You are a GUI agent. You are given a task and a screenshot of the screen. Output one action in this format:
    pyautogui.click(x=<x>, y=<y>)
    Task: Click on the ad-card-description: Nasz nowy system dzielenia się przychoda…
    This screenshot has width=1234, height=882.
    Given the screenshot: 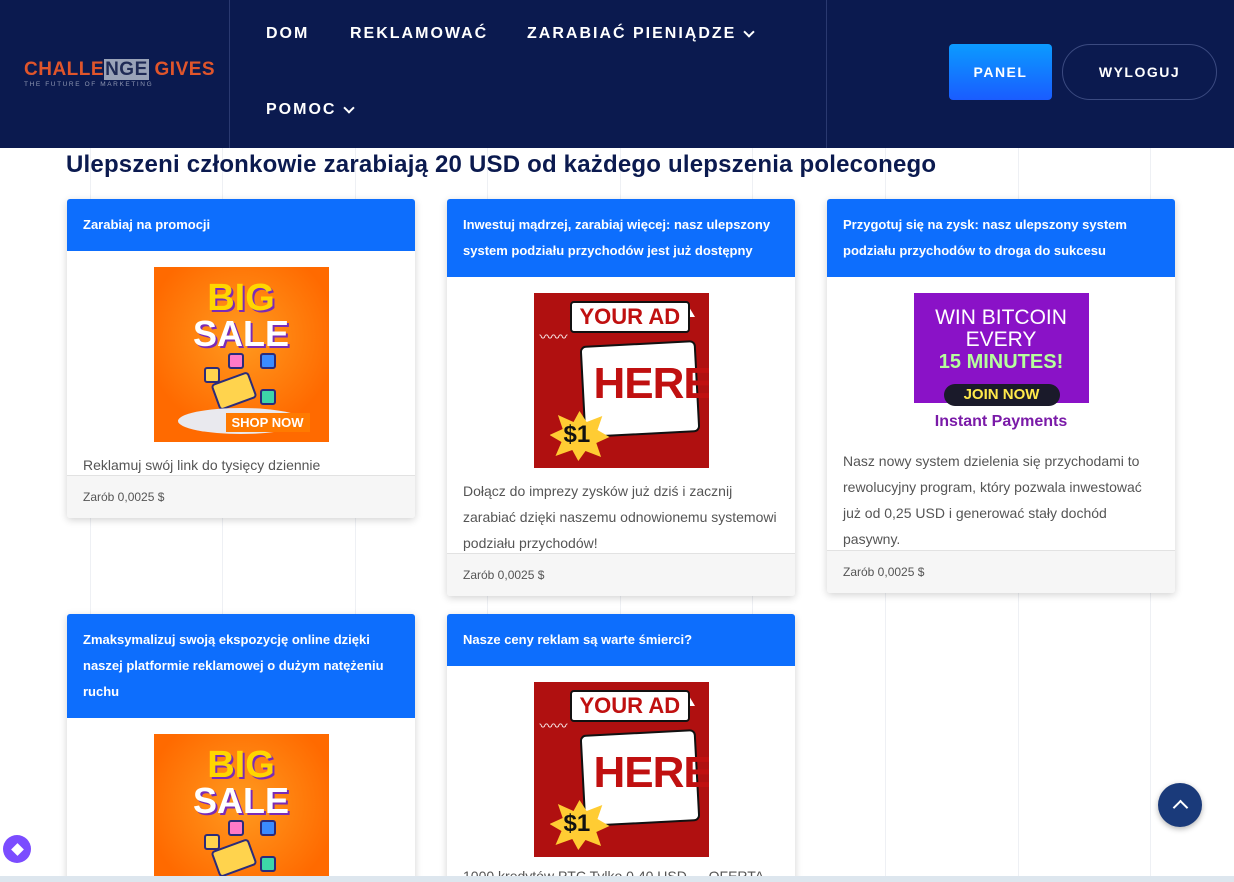 What is the action you would take?
    pyautogui.click(x=992, y=500)
    